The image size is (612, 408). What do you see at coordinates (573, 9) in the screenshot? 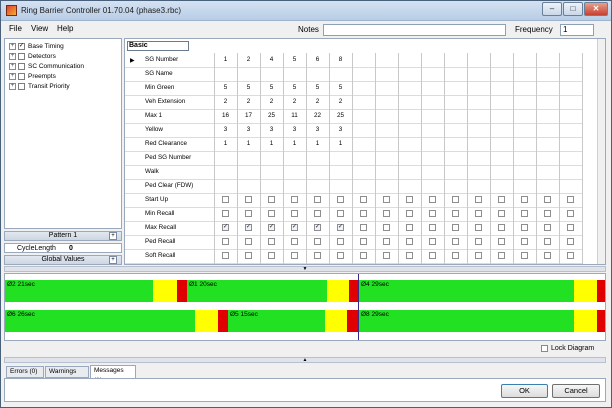
I see `maximize-button: □` at bounding box center [573, 9].